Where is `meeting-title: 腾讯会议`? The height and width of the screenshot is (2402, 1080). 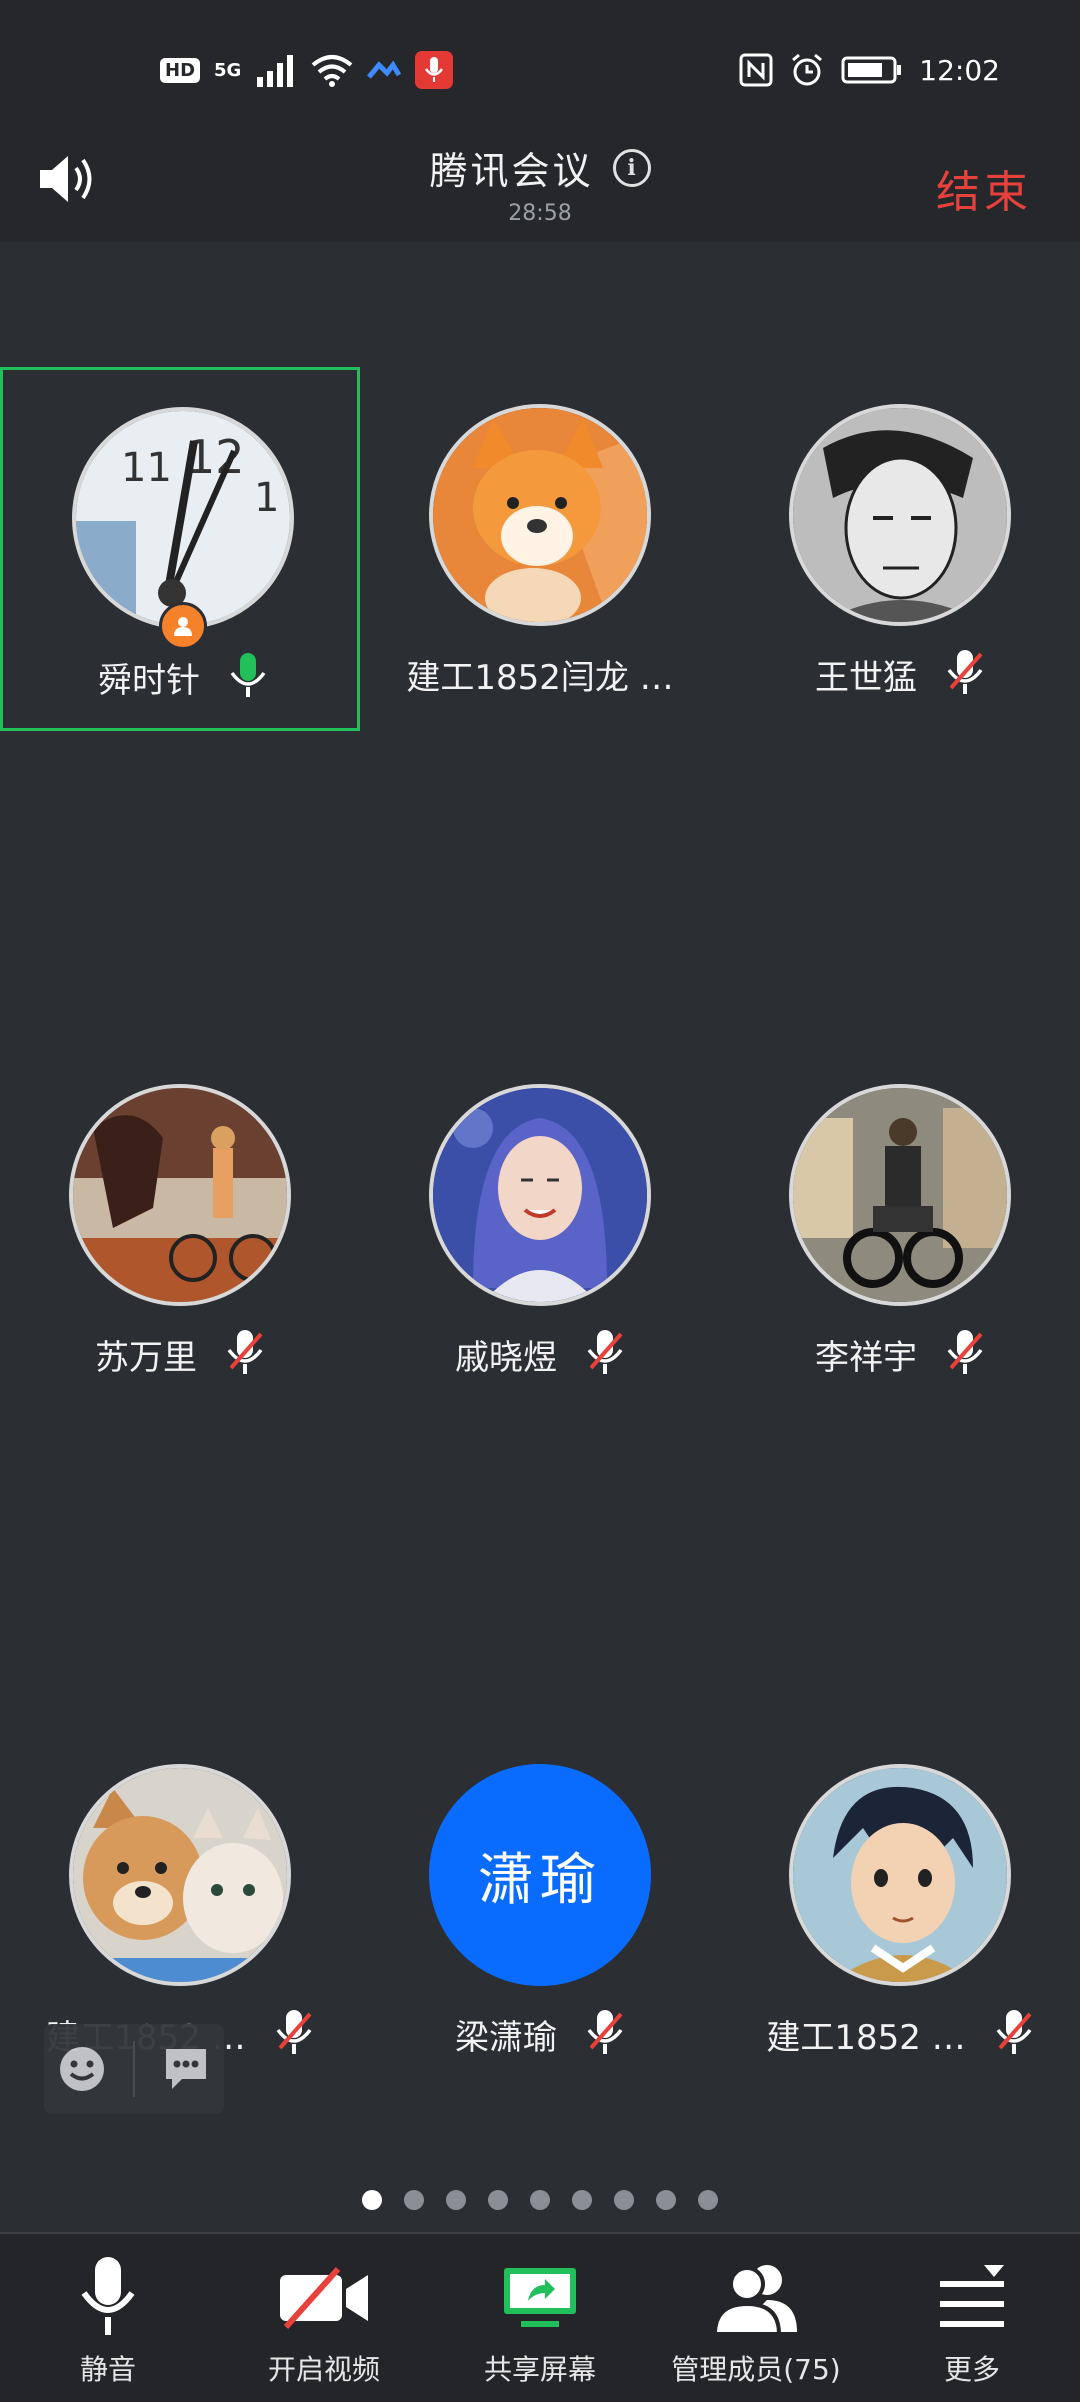 meeting-title: 腾讯会议 is located at coordinates (511, 171).